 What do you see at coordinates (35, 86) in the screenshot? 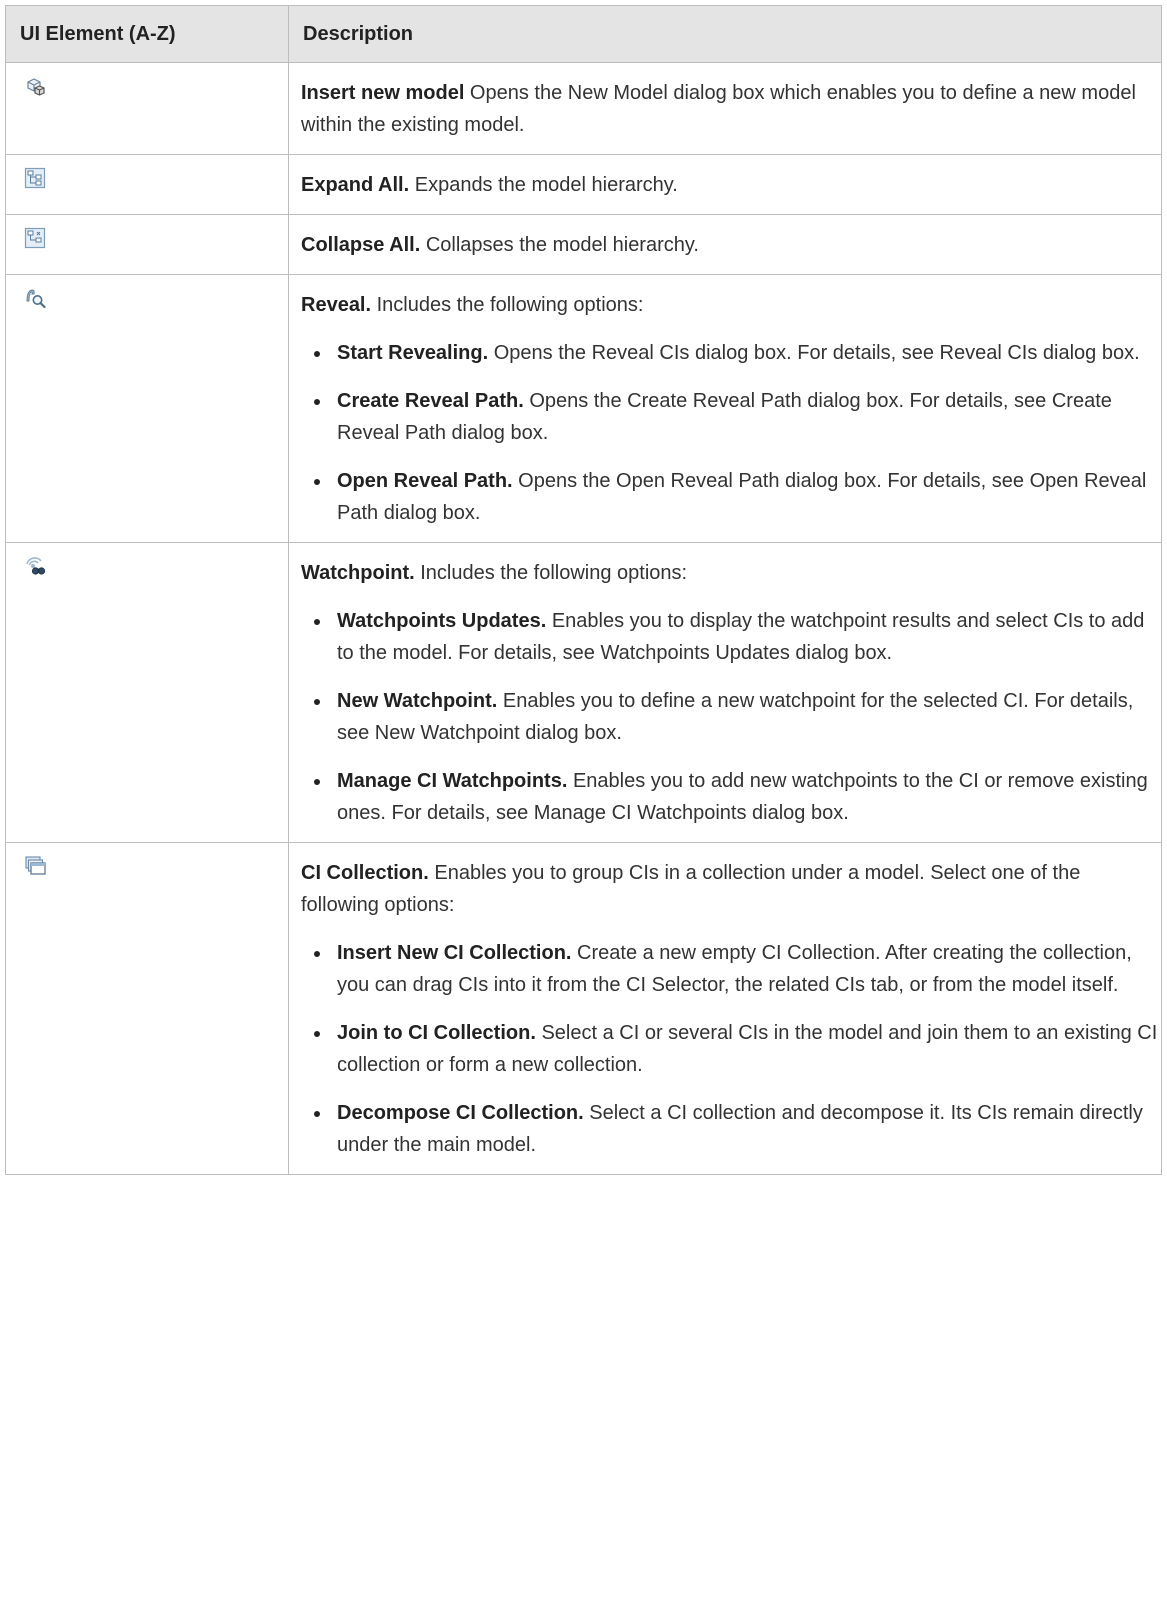
I see `insert-model-icon` at bounding box center [35, 86].